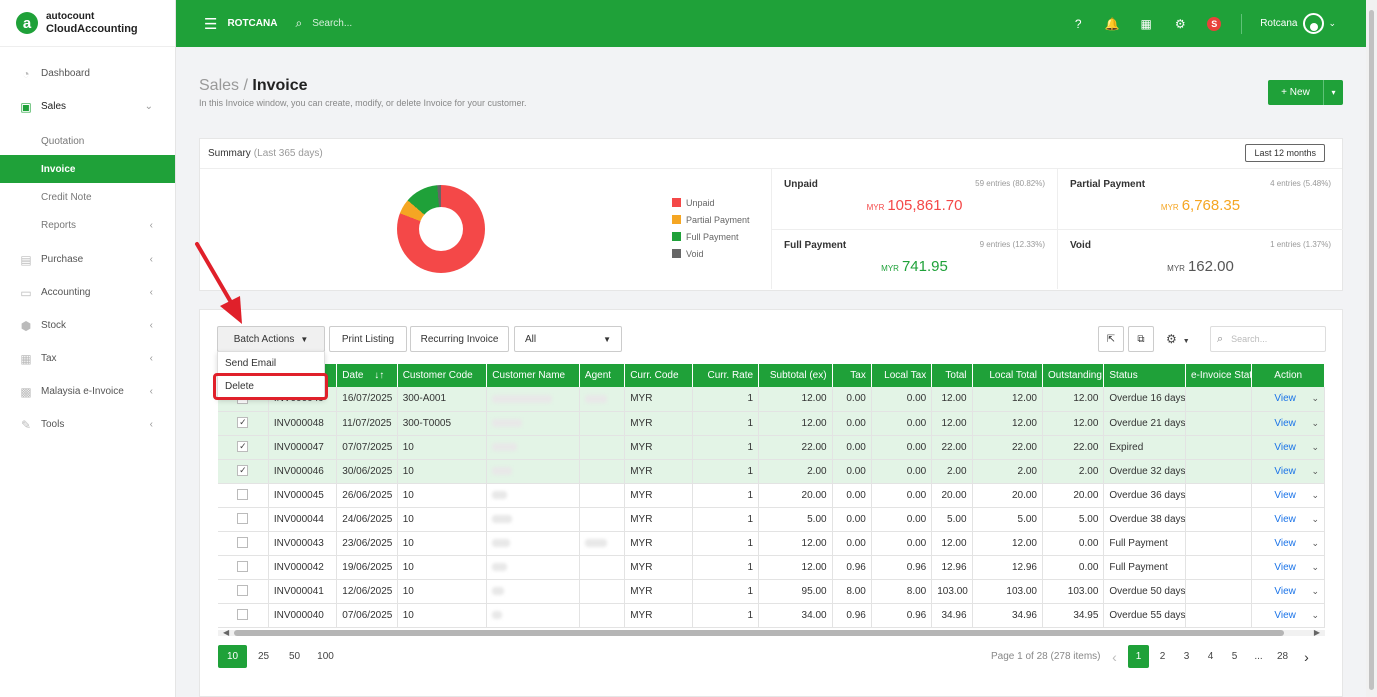 Image resolution: width=1377 pixels, height=697 pixels. I want to click on sidebar-subitem-reports: Reports ‹, so click(87, 225).